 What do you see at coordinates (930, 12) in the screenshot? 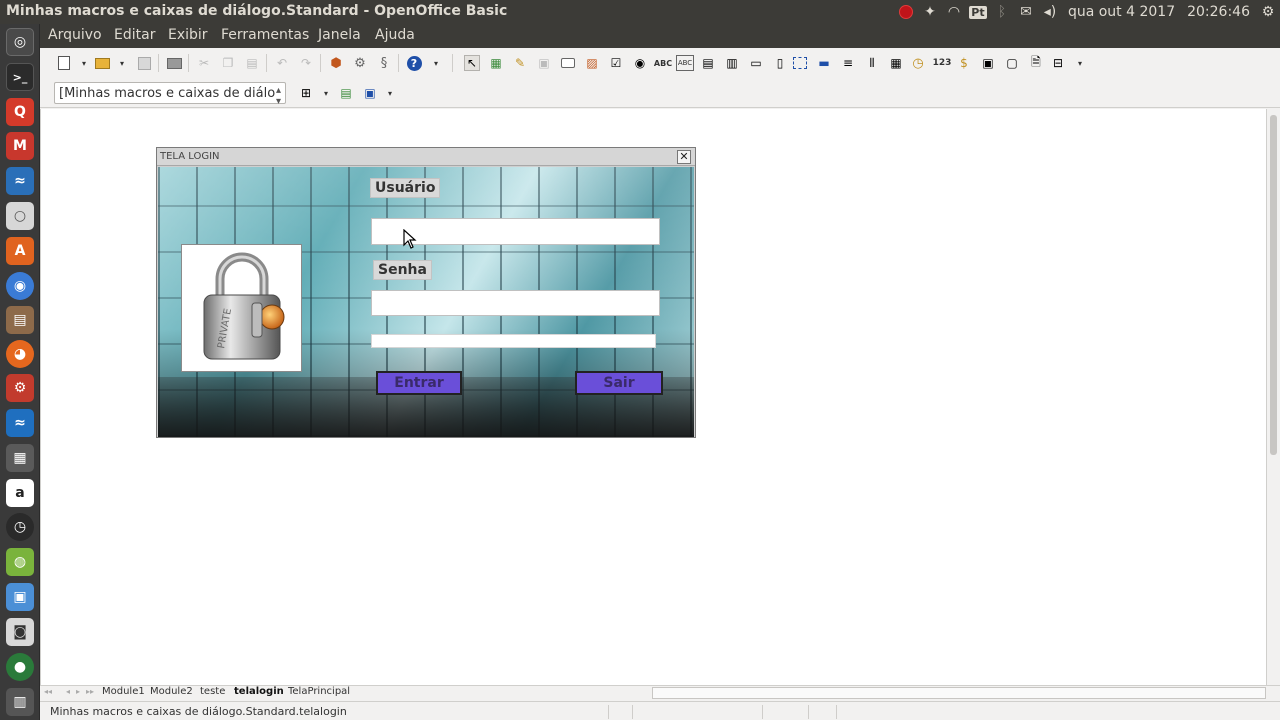
I see `dropbox-icon: ✦` at bounding box center [930, 12].